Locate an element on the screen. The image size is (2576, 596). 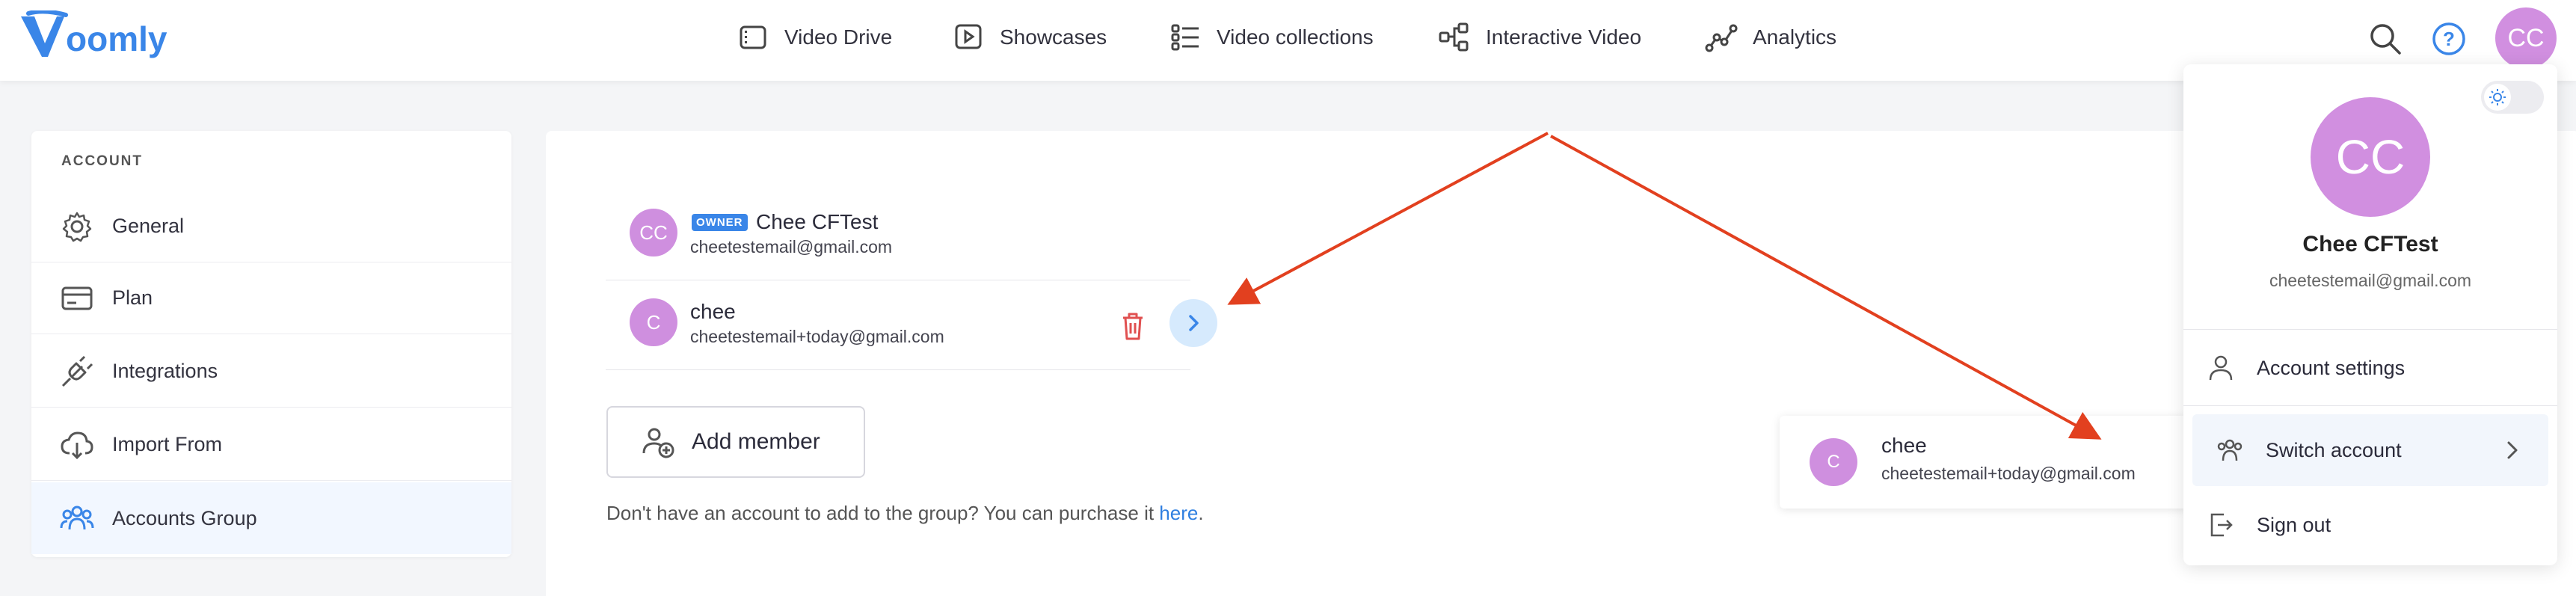
sidebar-item-label: General is located at coordinates (148, 226).